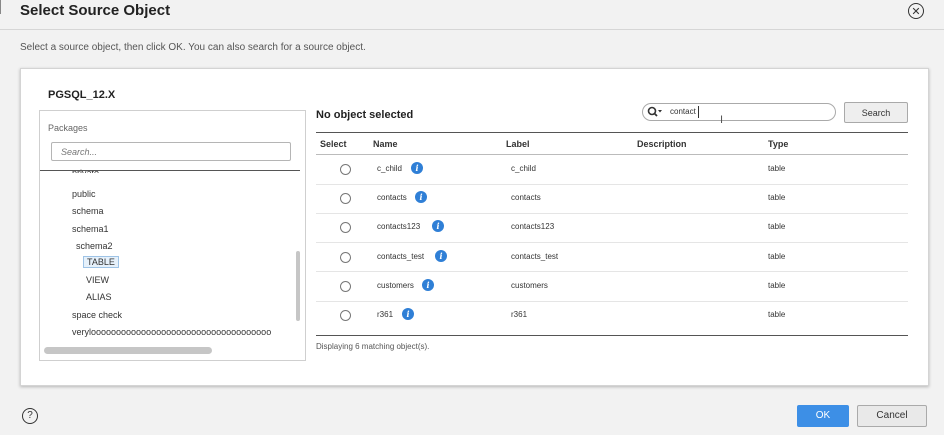 Image resolution: width=944 pixels, height=435 pixels. Describe the element at coordinates (170, 170) in the screenshot. I see `tree-search-divider` at that location.